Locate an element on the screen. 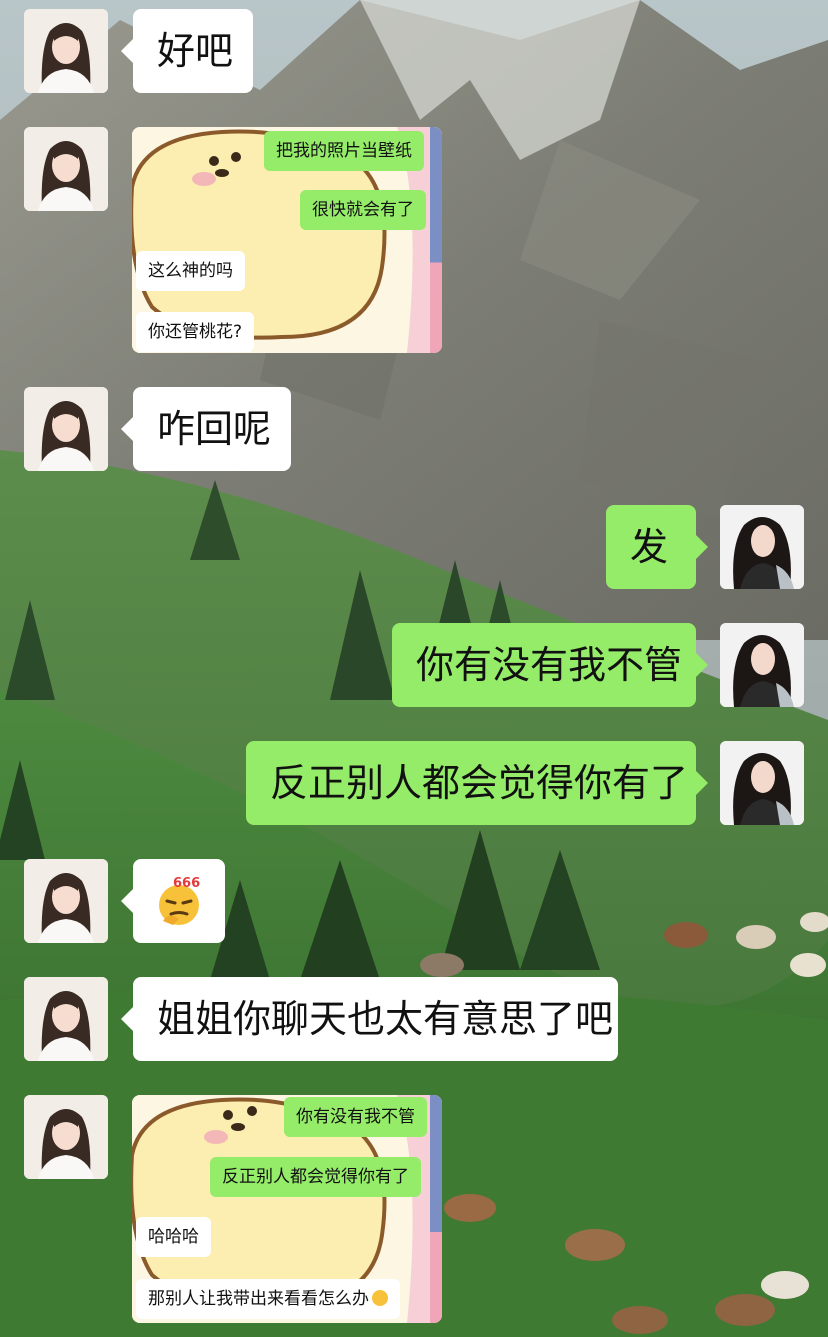 This screenshot has width=828, height=1337. image-message-screenshot: 把我的照片当壁纸 很快就会有了 这么神的吗 你还管桃花? is located at coordinates (287, 240).